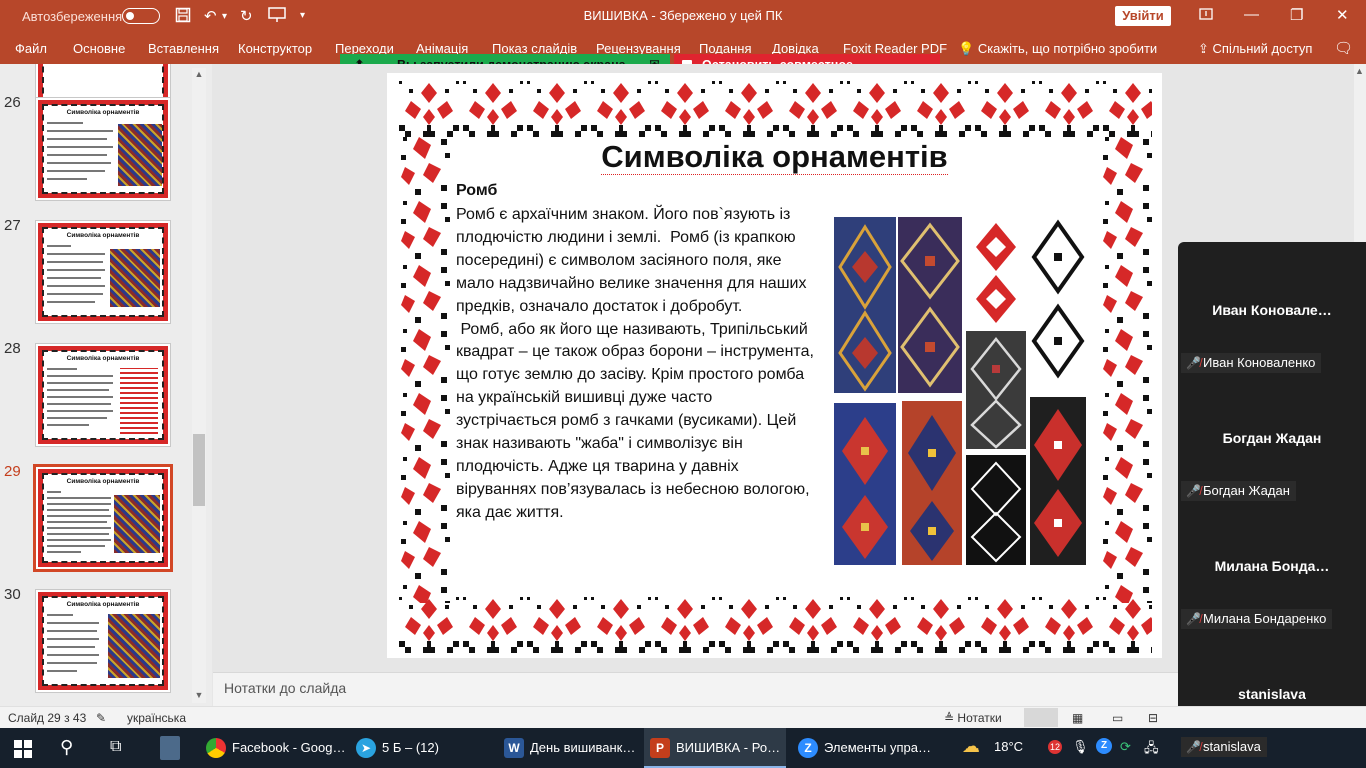 This screenshot has height=768, width=1366. Describe the element at coordinates (1153, 718) in the screenshot. I see `slideshow-view-icon: ⊟` at that location.